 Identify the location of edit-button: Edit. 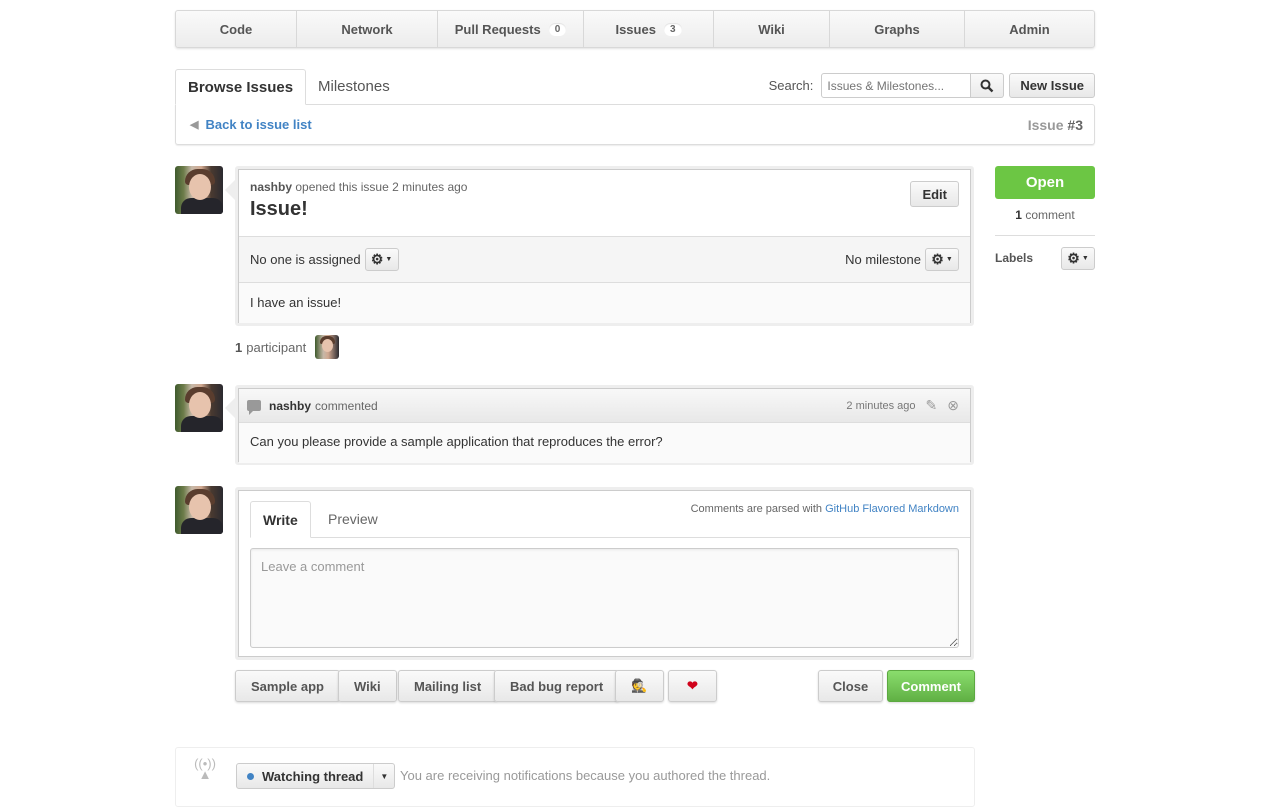
(934, 194).